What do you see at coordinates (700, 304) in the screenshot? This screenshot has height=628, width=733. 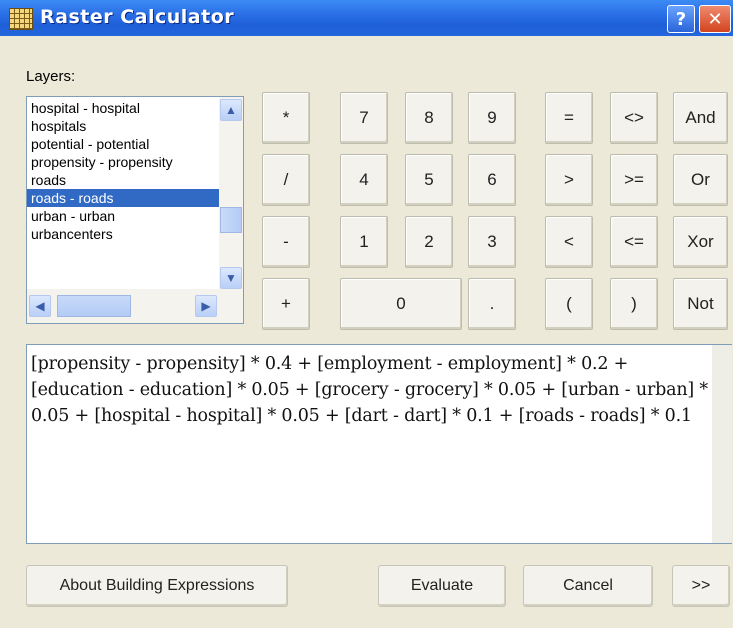 I see `key-not: Not` at bounding box center [700, 304].